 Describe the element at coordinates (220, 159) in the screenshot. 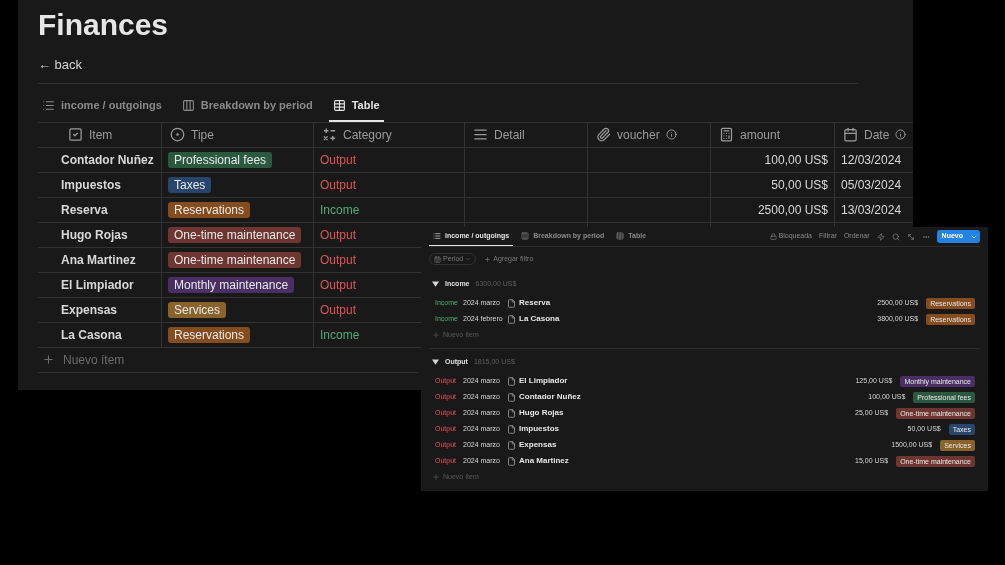

I see `tag: Professional fees` at that location.